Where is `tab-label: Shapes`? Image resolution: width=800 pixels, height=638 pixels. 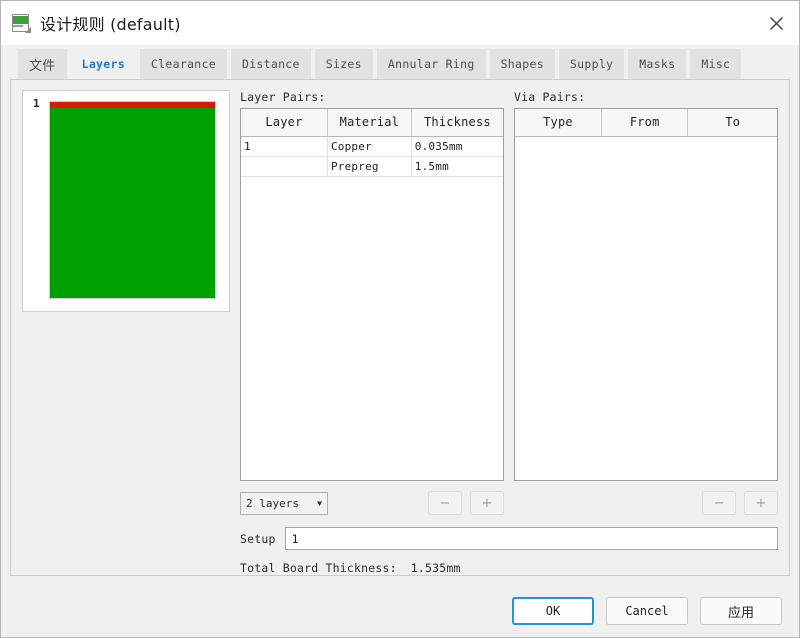 tab-label: Shapes is located at coordinates (522, 64).